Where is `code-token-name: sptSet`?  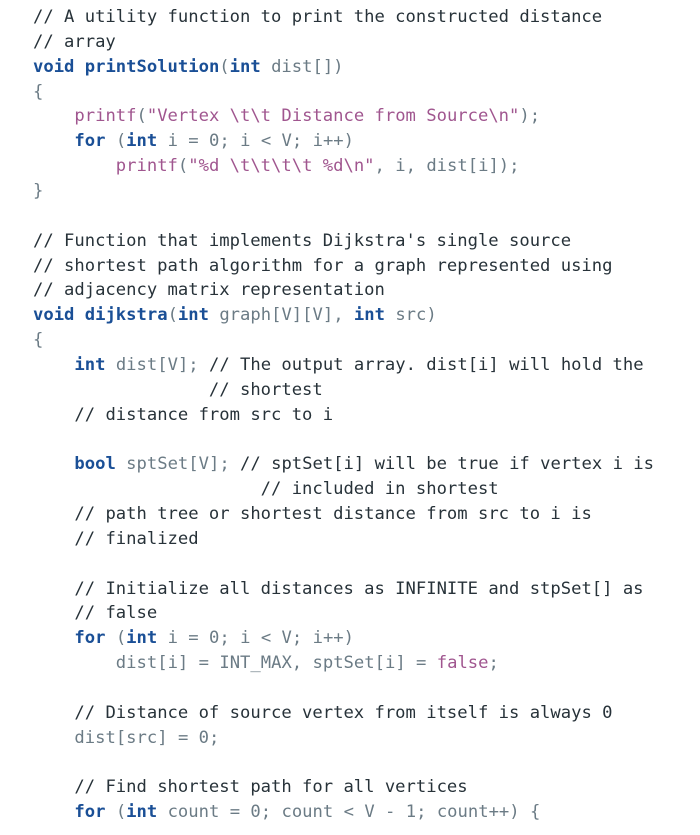
code-token-name: sptSet is located at coordinates (343, 663).